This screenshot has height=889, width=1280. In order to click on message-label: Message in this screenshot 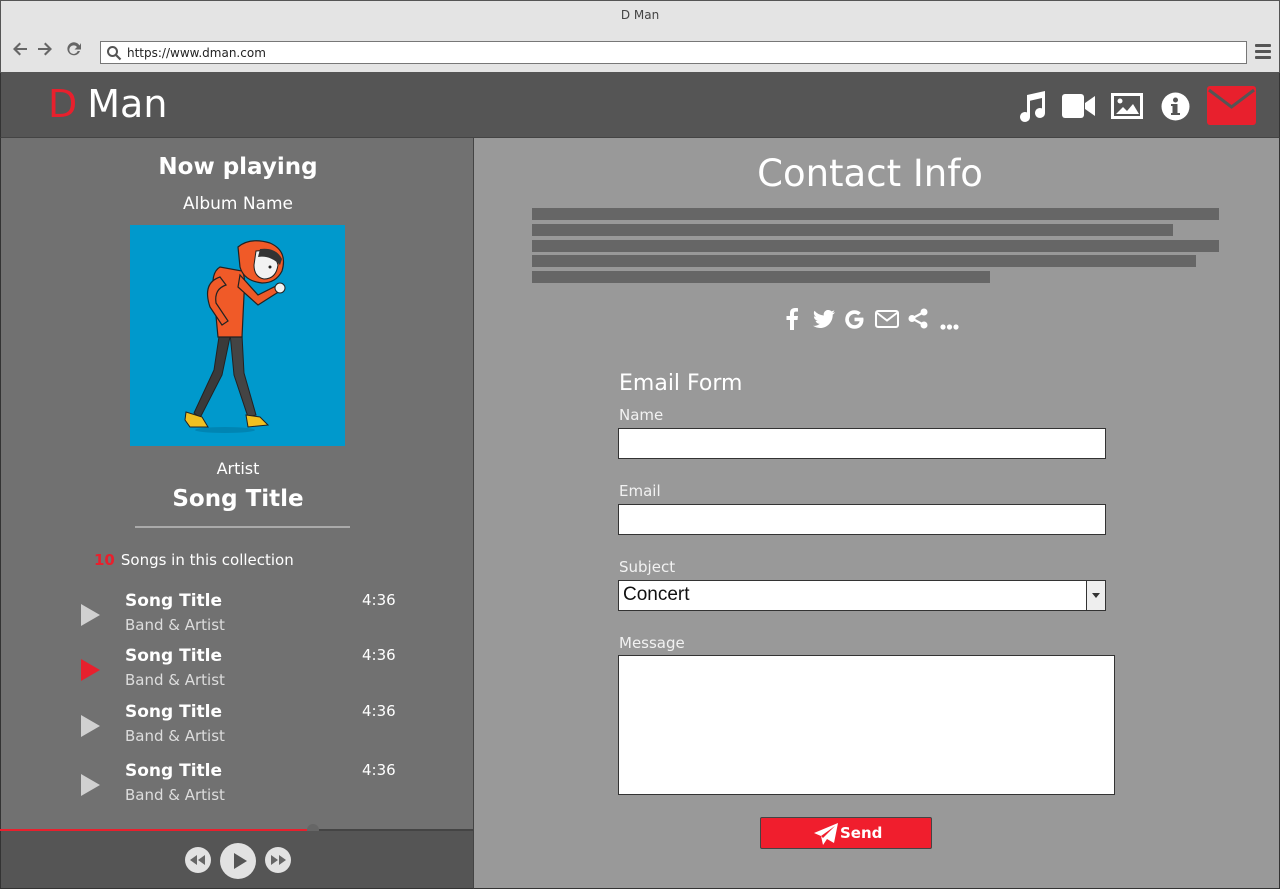, I will do `click(652, 643)`.